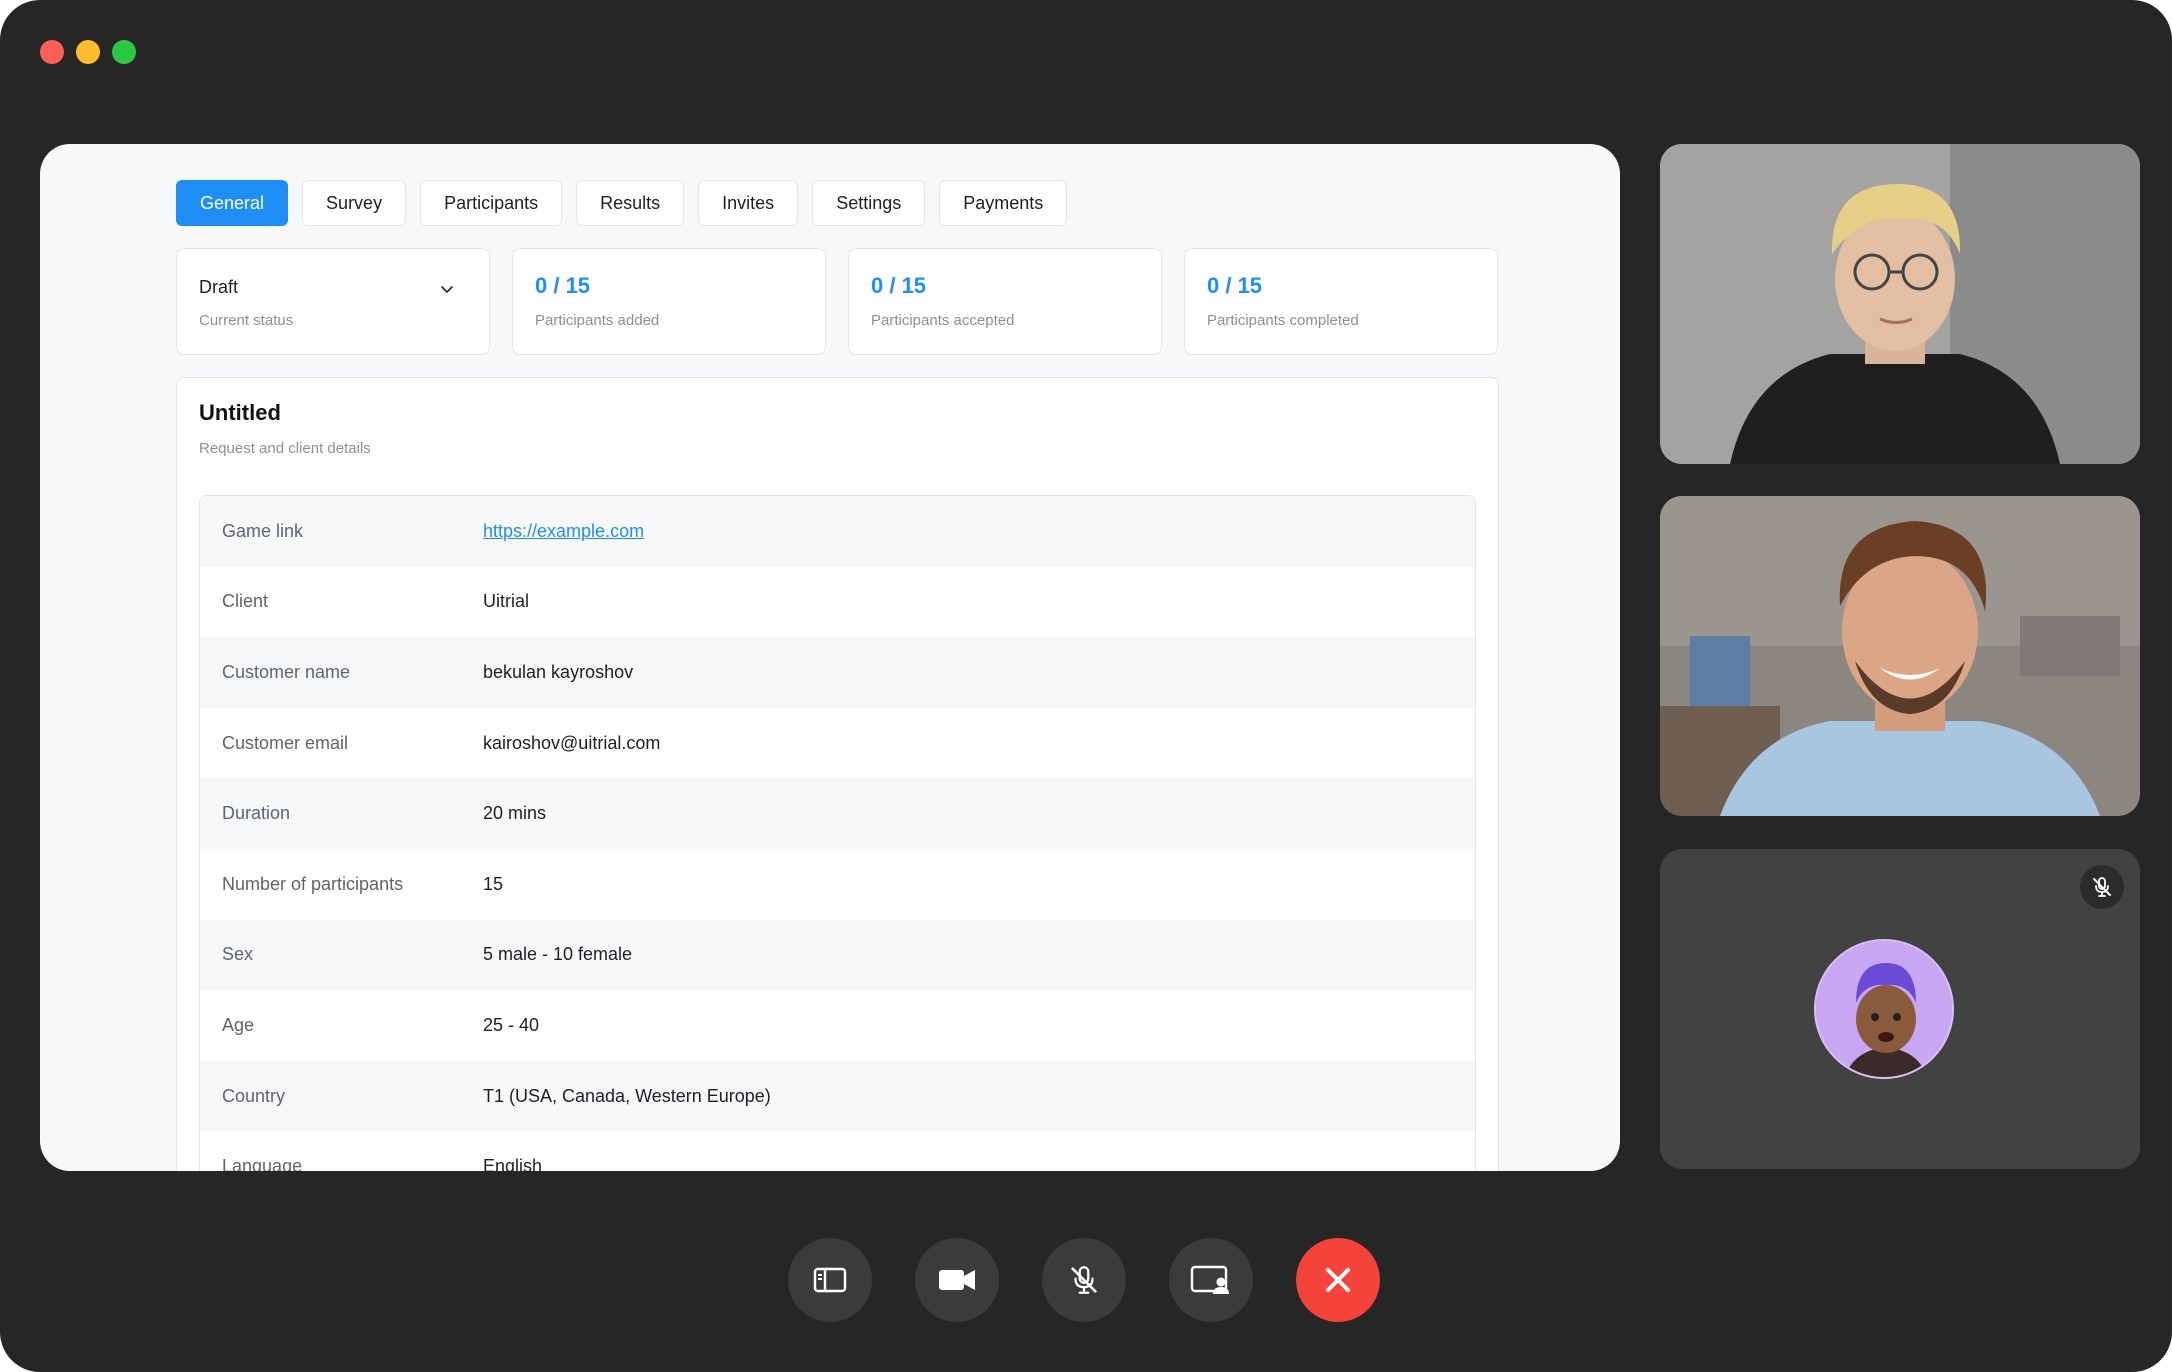 Image resolution: width=2172 pixels, height=1372 pixels. I want to click on row-key: Game link, so click(263, 530).